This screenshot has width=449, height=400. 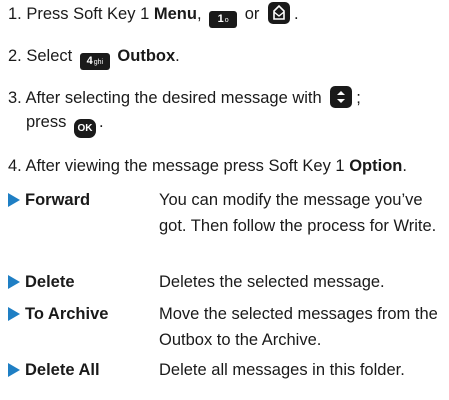 What do you see at coordinates (90, 14) in the screenshot?
I see `step-text: Press Soft Key 1` at bounding box center [90, 14].